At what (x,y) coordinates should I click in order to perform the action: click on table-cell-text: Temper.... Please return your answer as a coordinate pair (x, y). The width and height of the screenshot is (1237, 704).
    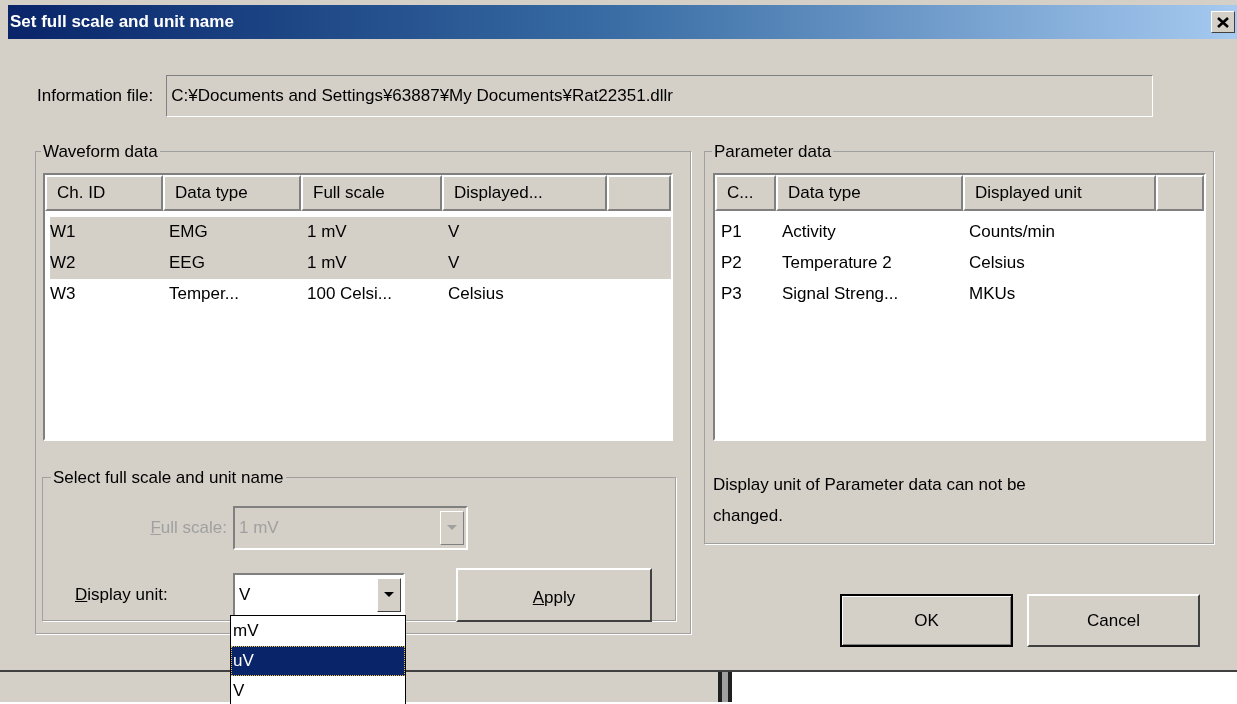
    Looking at the image, I should click on (204, 294).